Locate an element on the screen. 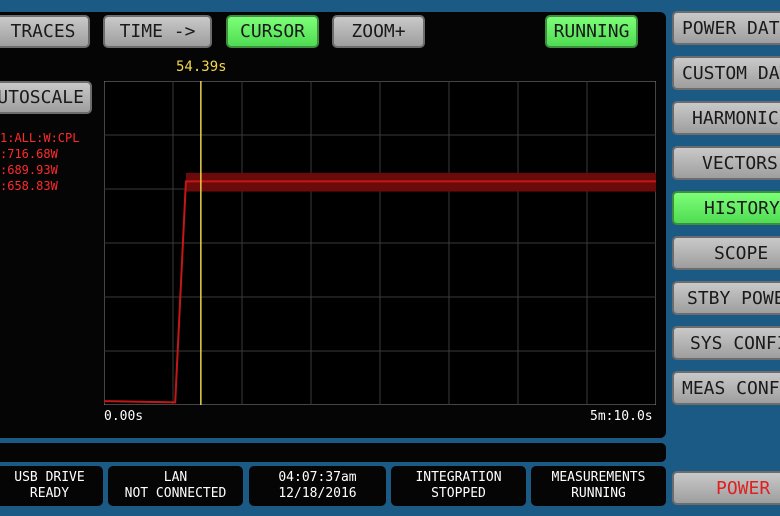 The height and width of the screenshot is (516, 780). status-line2: RUNNING is located at coordinates (598, 493).